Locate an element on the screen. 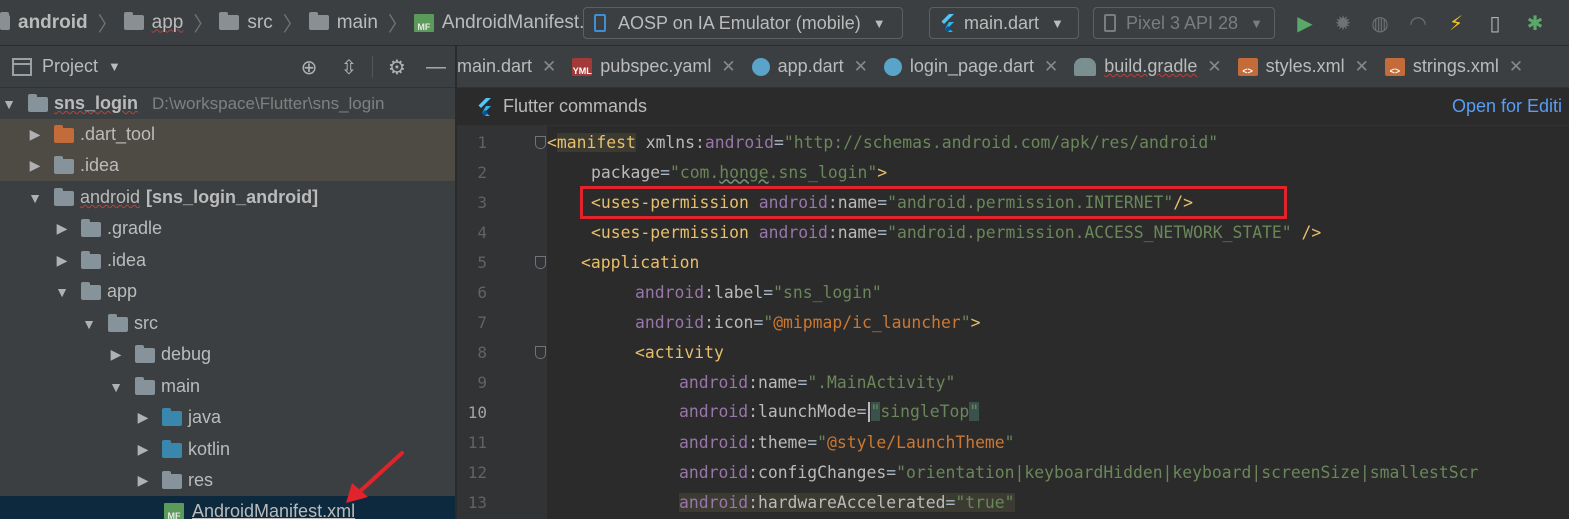 This screenshot has height=519, width=1569. tab-app-dart: app.dart ✕ is located at coordinates (812, 66).